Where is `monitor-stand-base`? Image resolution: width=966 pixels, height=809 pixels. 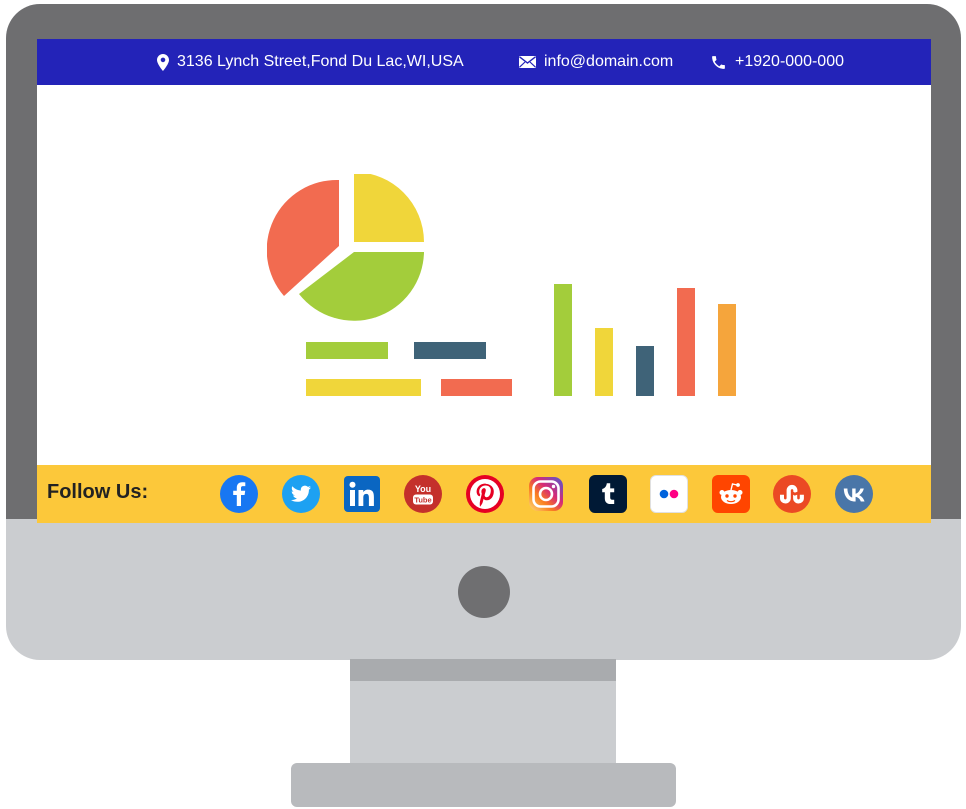 monitor-stand-base is located at coordinates (483, 785).